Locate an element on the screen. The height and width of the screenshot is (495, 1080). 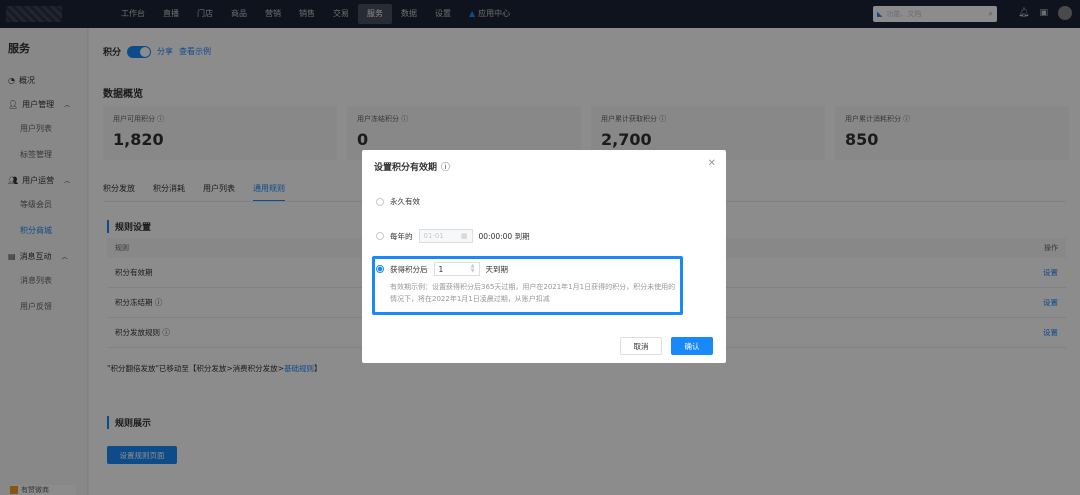
option-permanent-label: 永久有效 is located at coordinates (405, 201).